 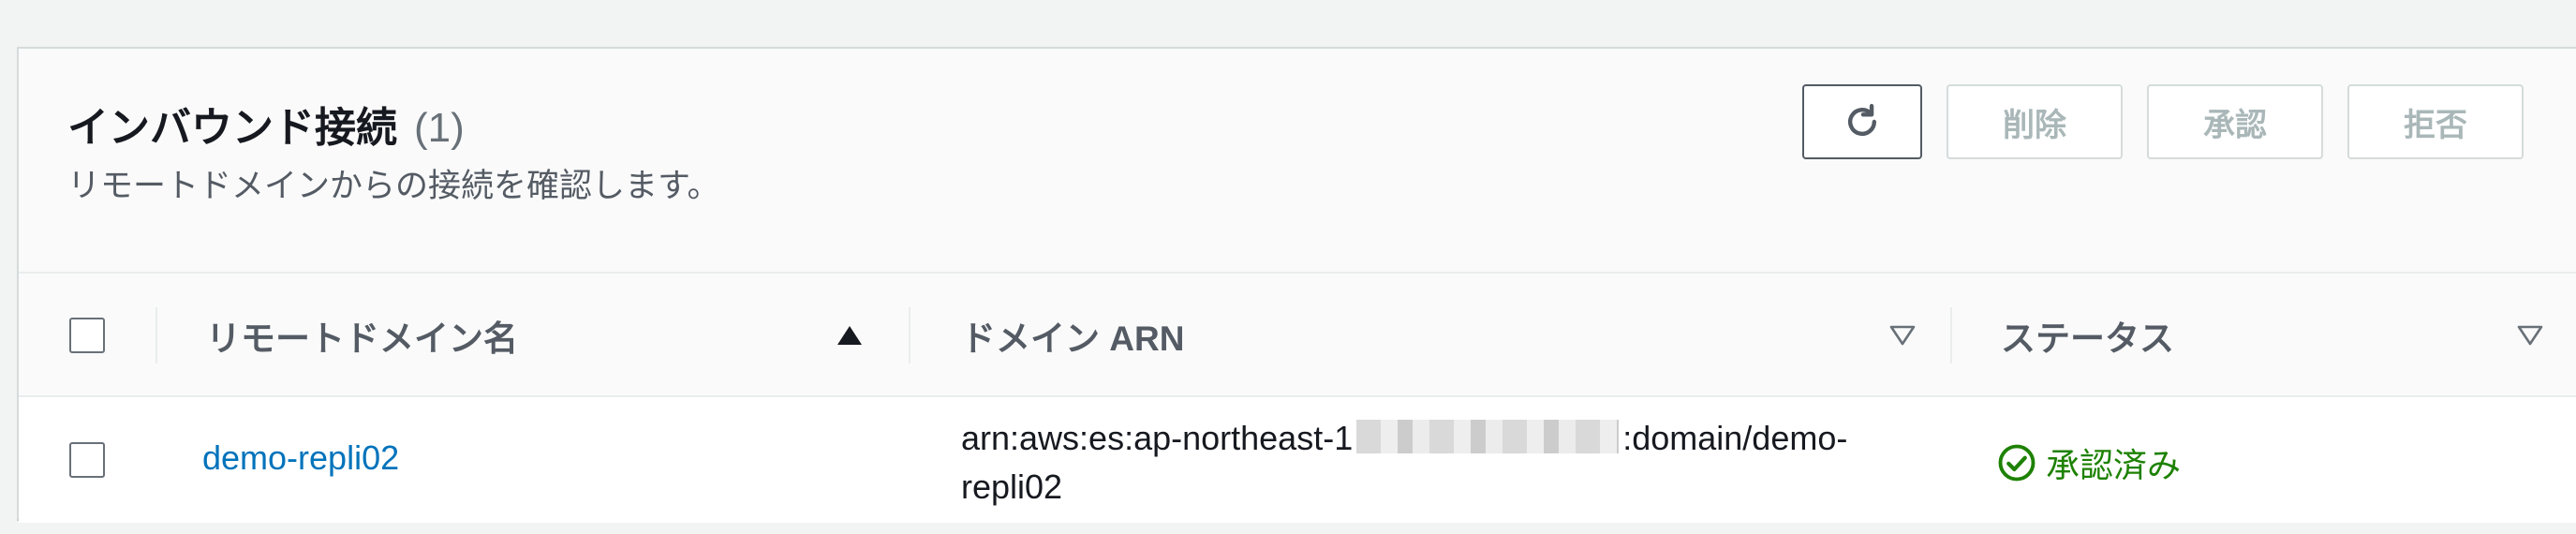 I want to click on column-header-status: ステータス, so click(x=2235, y=335).